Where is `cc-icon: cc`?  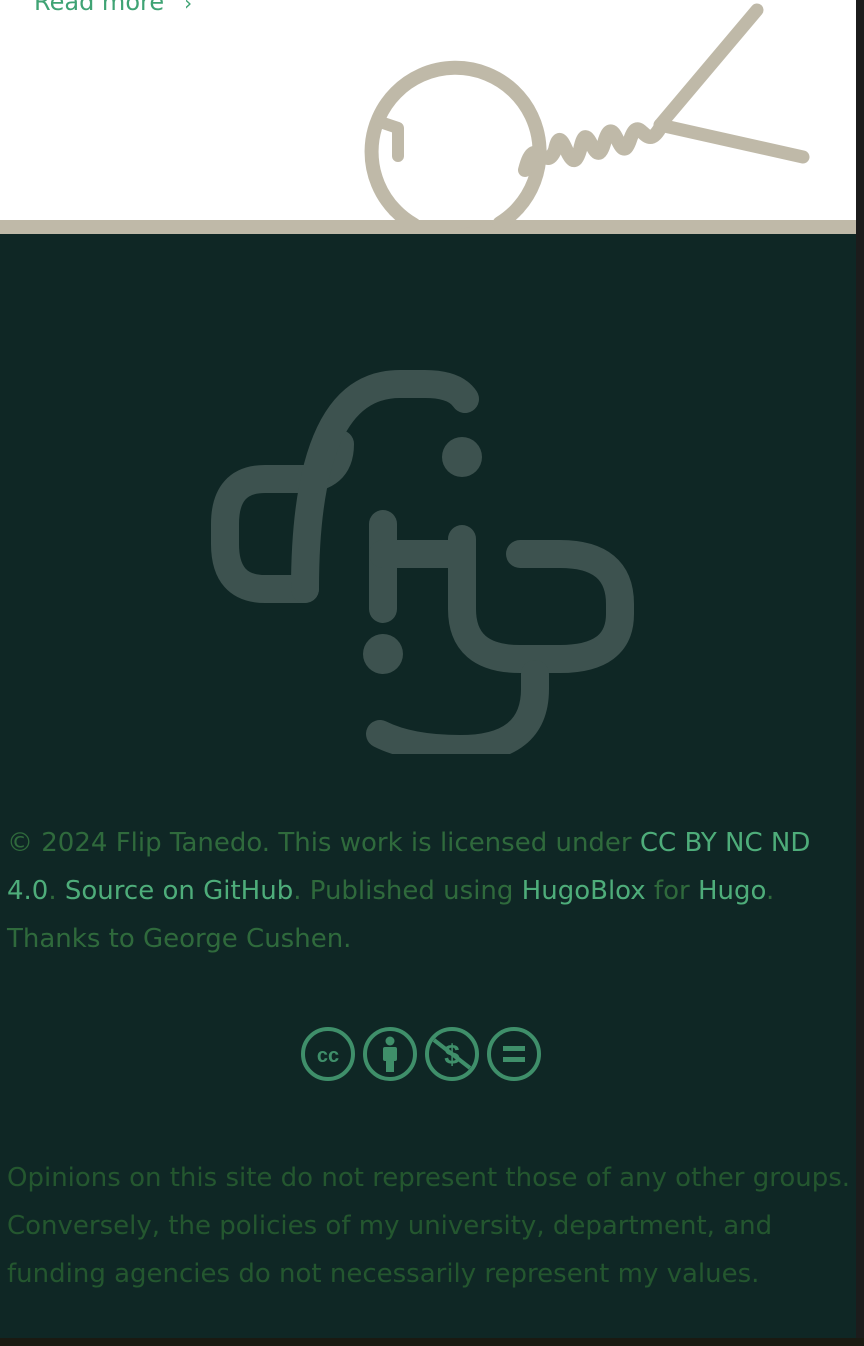 cc-icon: cc is located at coordinates (328, 1054).